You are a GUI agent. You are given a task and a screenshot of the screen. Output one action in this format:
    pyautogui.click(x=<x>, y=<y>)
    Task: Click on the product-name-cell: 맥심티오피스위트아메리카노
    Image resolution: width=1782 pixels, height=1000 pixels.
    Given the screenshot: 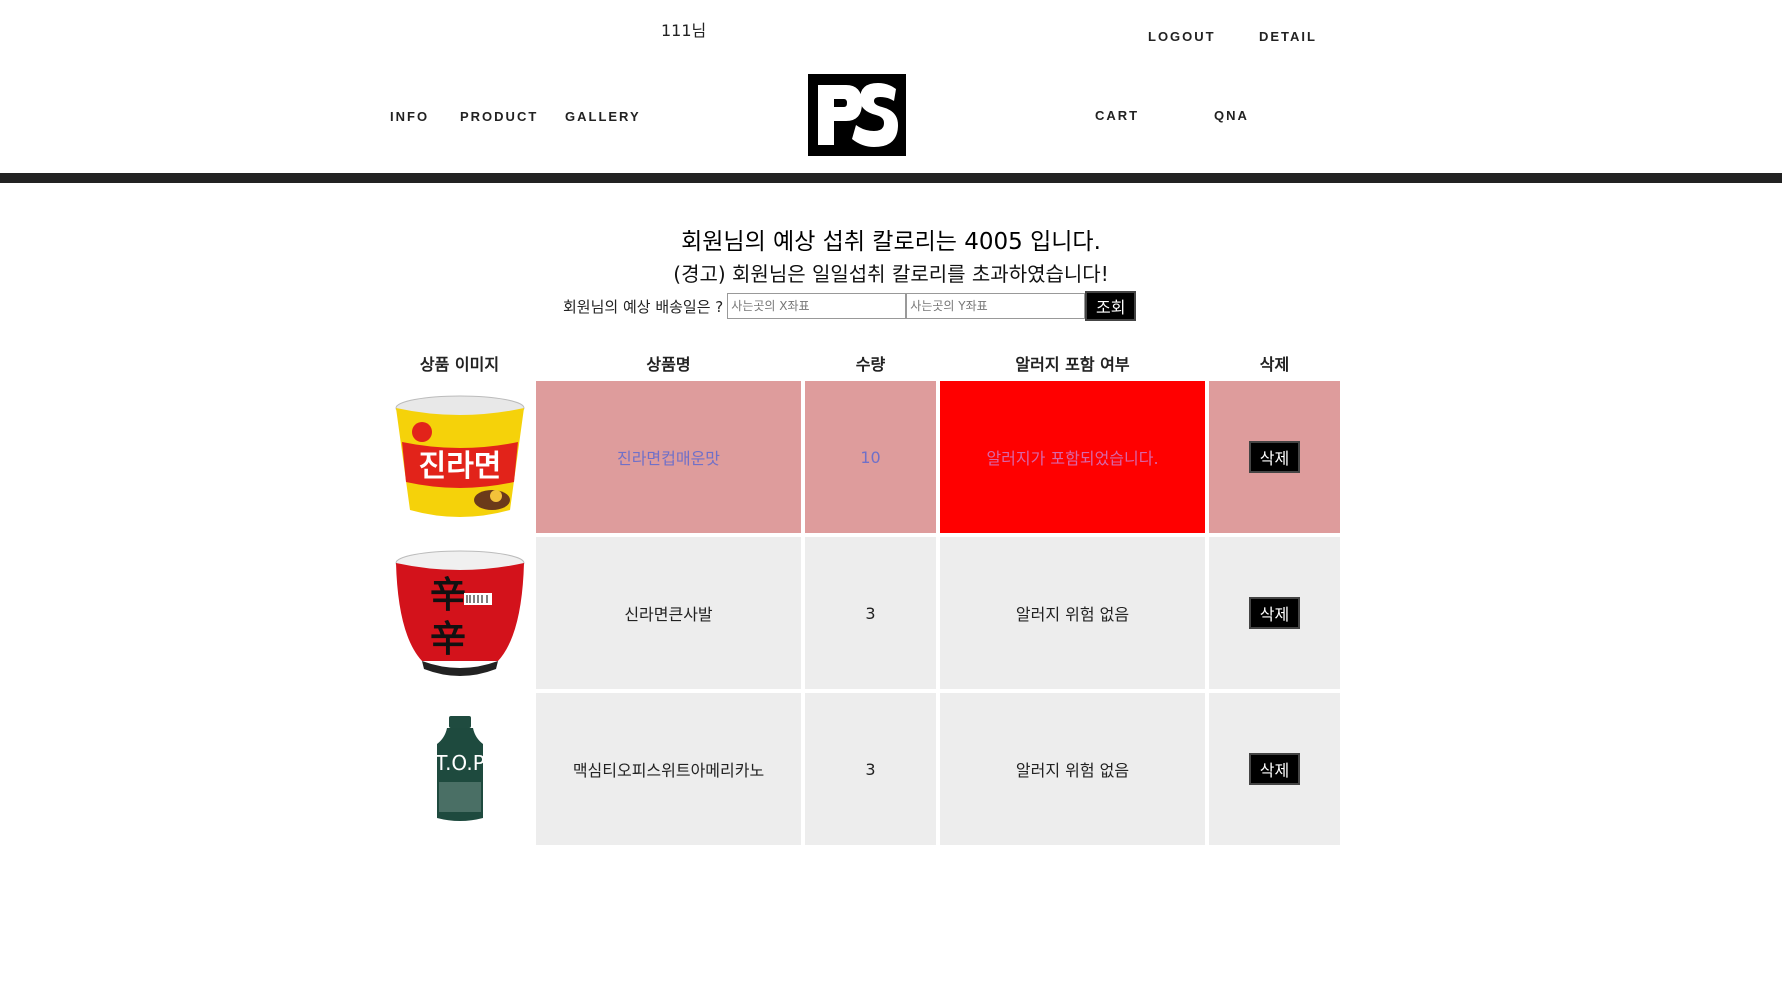 What is the action you would take?
    pyautogui.click(x=668, y=769)
    